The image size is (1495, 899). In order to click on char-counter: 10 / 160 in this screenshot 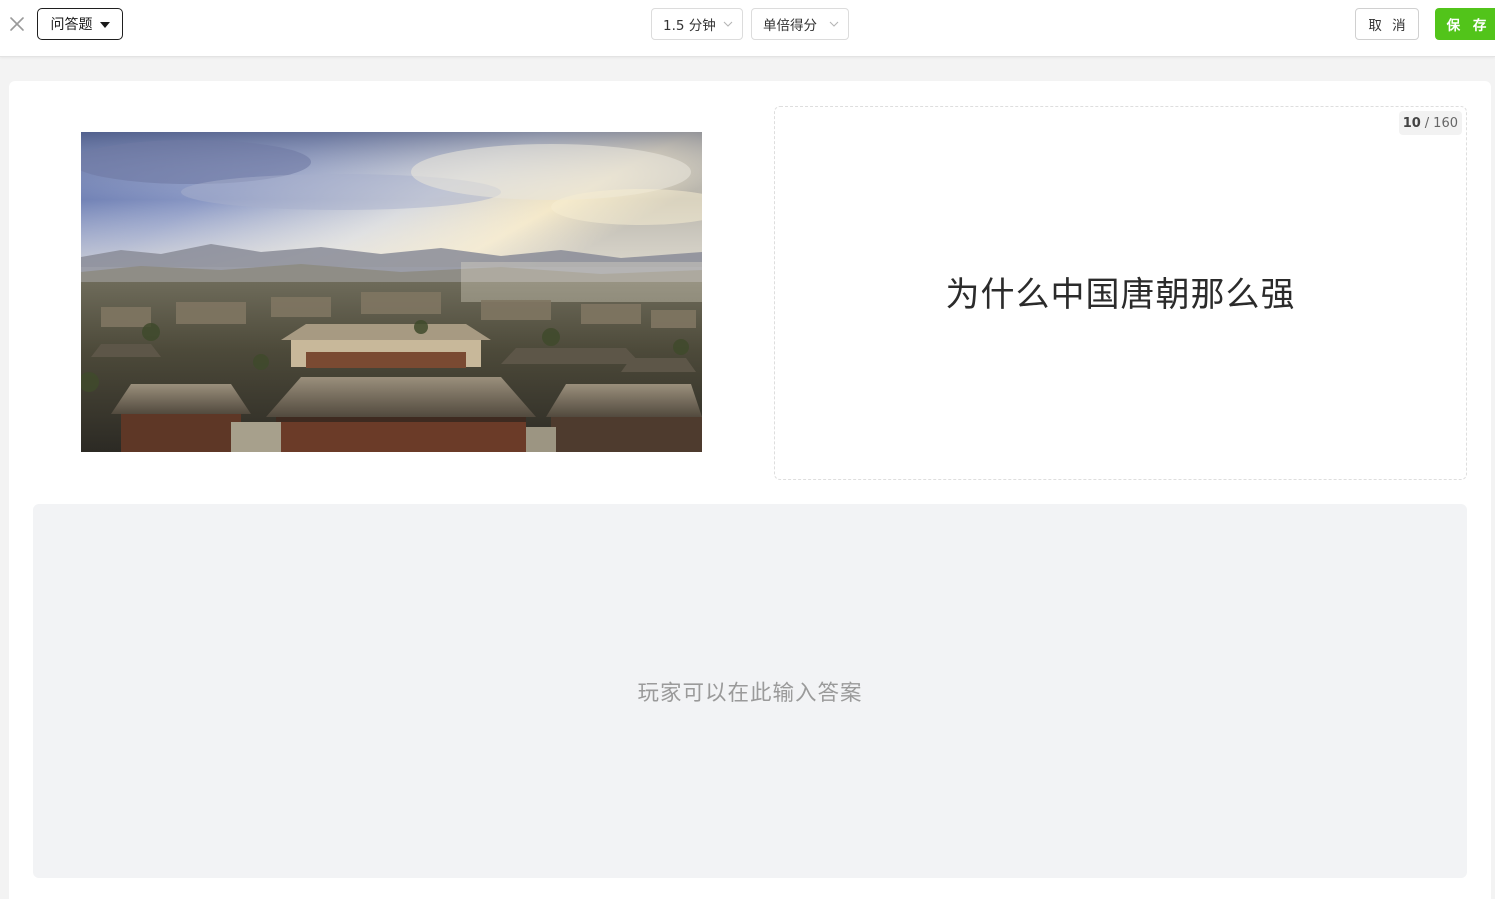, I will do `click(1430, 123)`.